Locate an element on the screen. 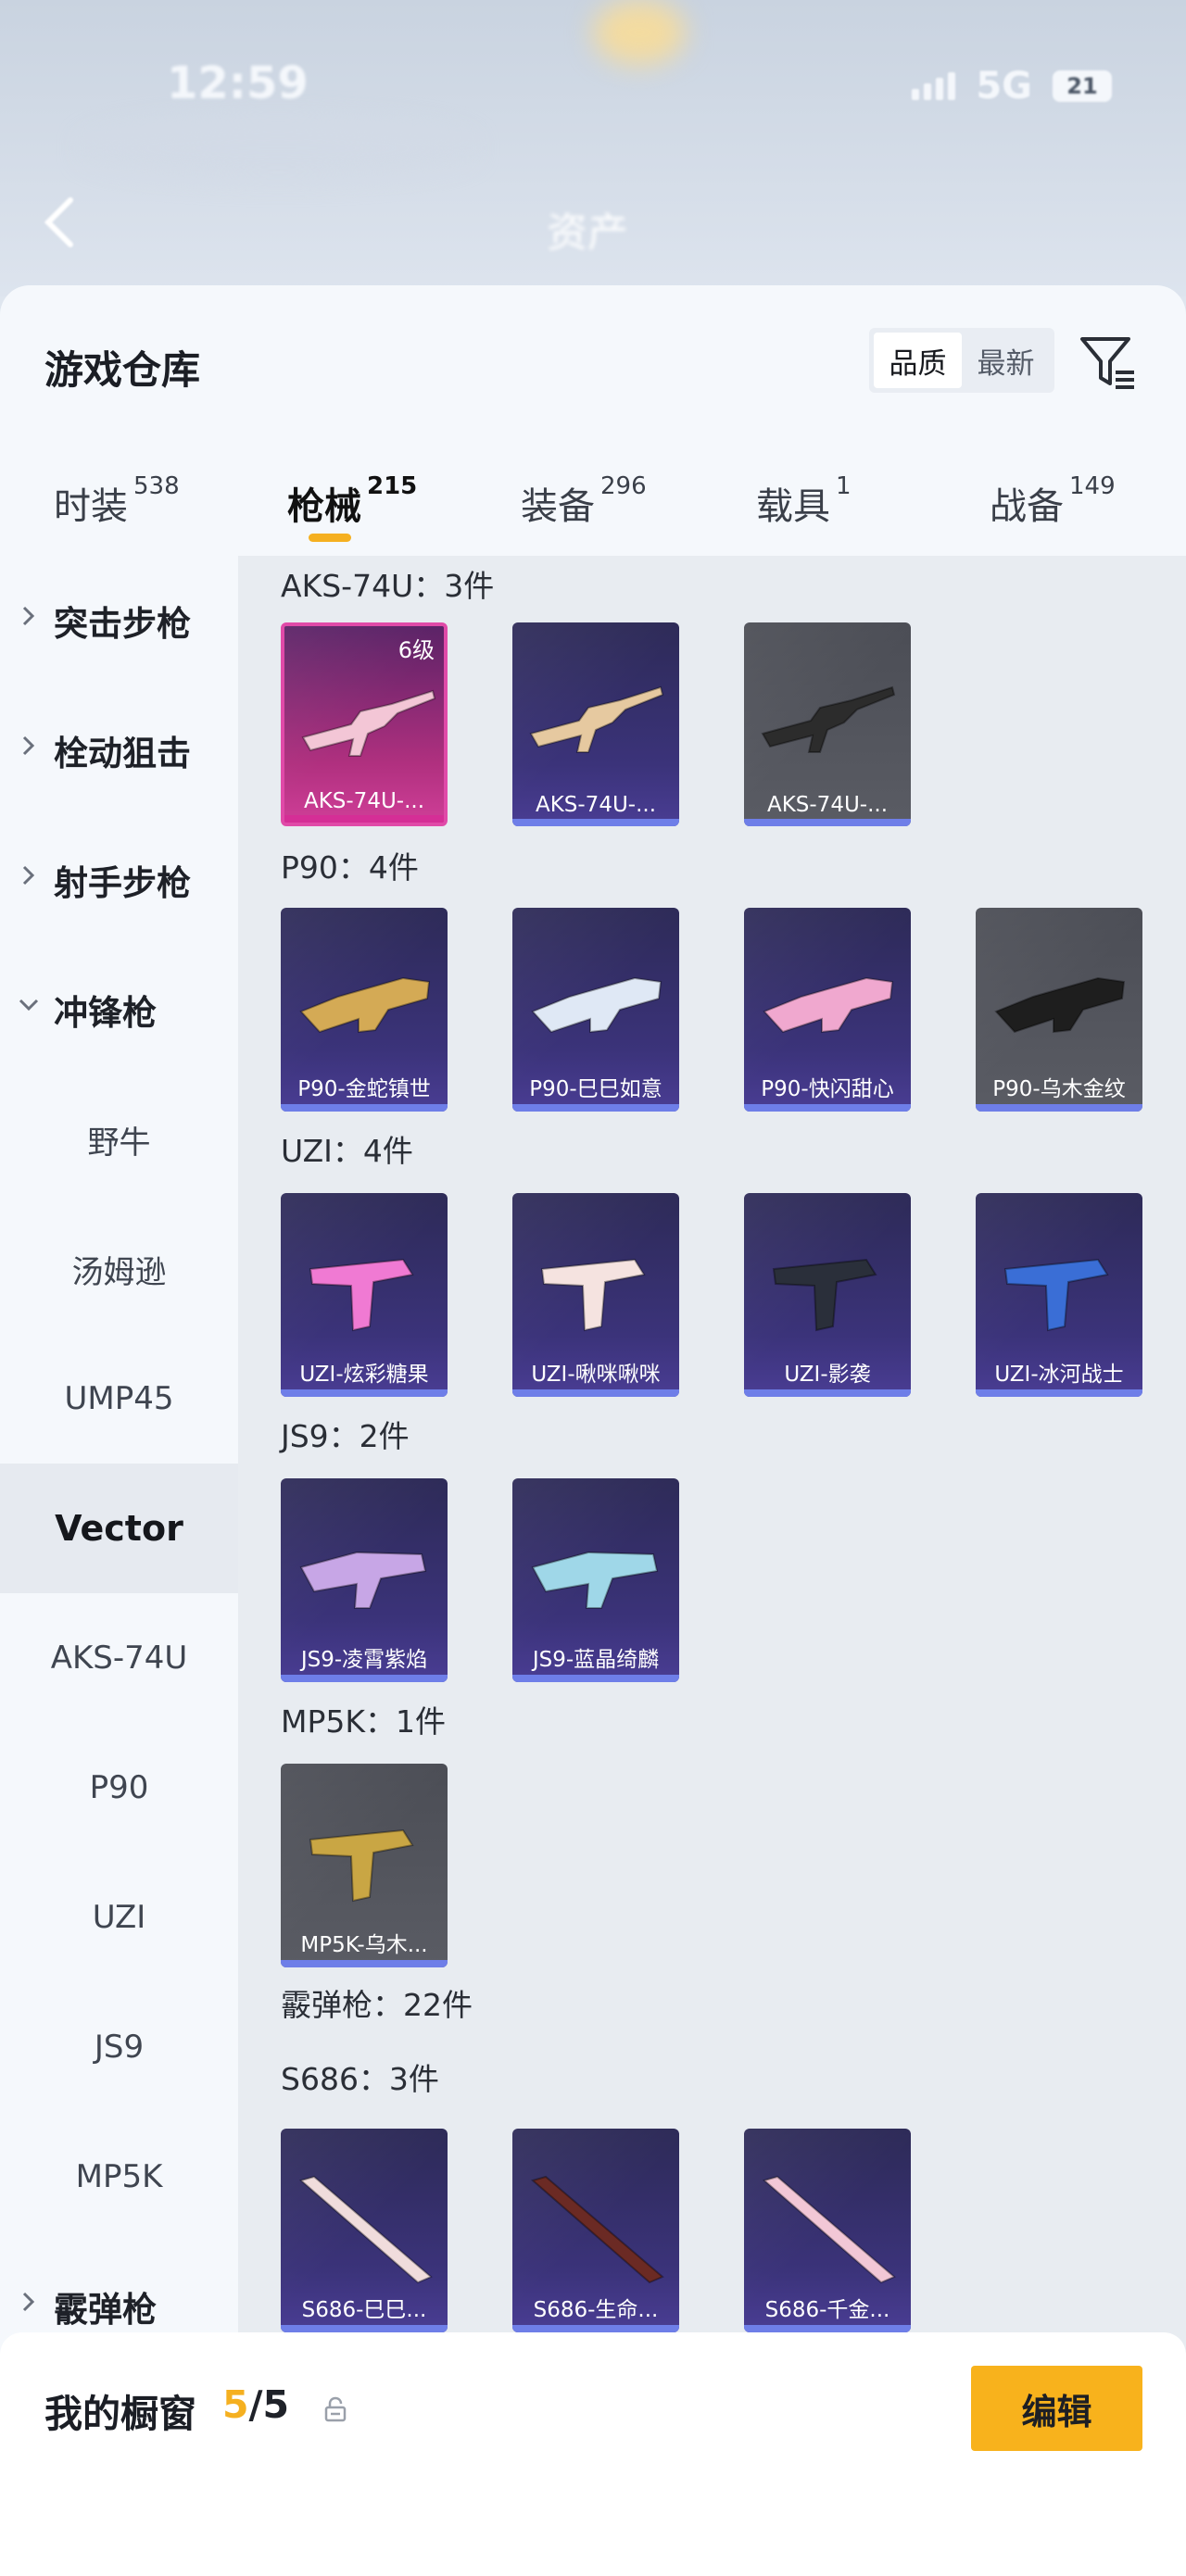 Image resolution: width=1186 pixels, height=2576 pixels. weapon-name: UZI-影袭 is located at coordinates (827, 1375).